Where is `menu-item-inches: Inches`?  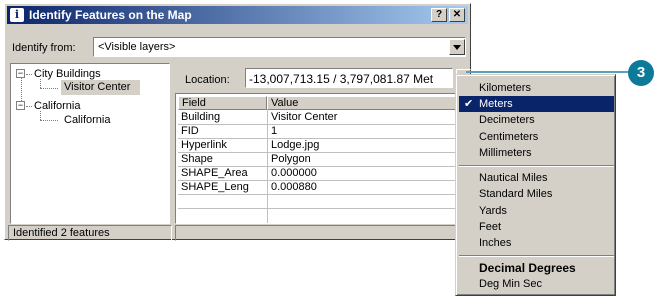 menu-item-inches: Inches is located at coordinates (536, 243).